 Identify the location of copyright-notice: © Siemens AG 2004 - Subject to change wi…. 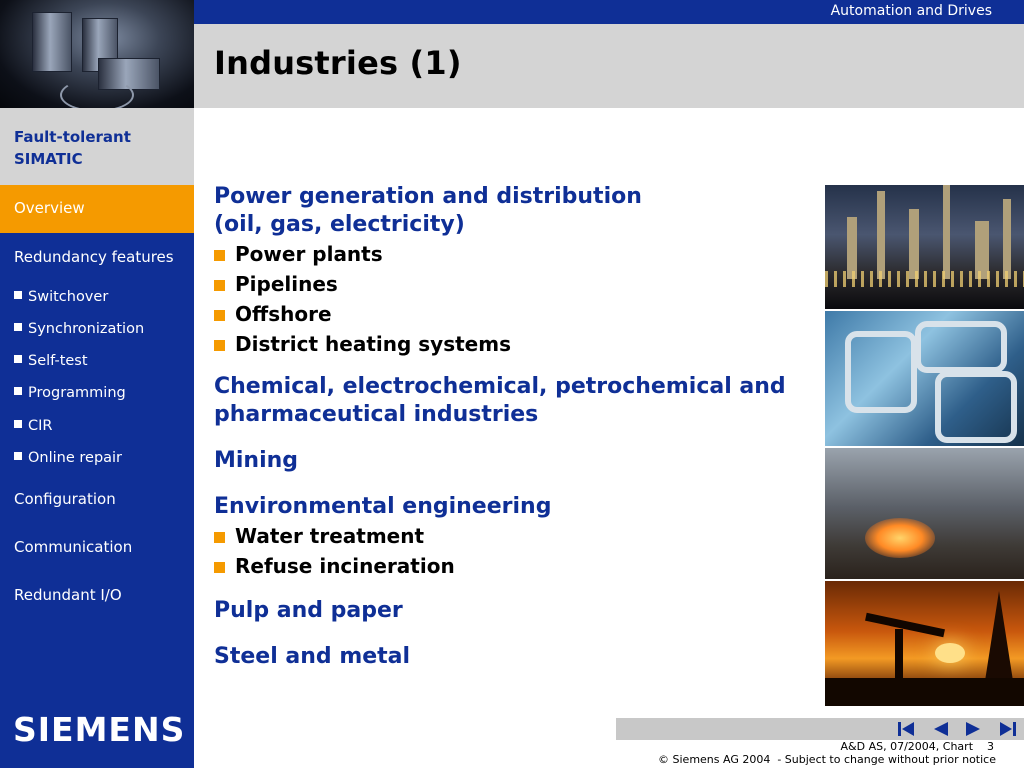
(827, 759).